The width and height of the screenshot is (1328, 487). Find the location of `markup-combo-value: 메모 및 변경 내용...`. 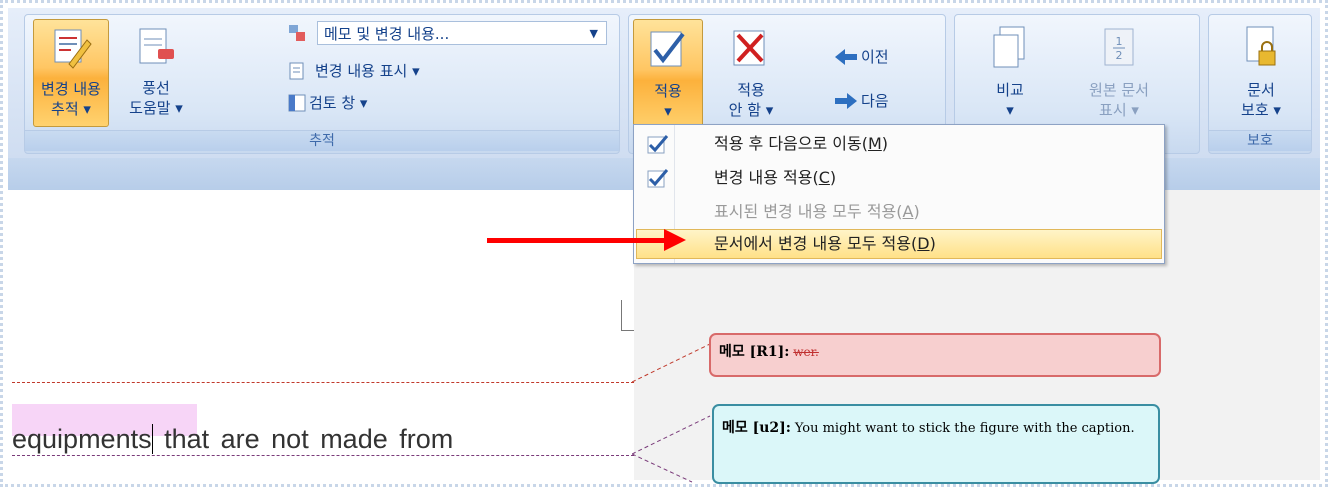

markup-combo-value: 메모 및 변경 내용... is located at coordinates (387, 34).